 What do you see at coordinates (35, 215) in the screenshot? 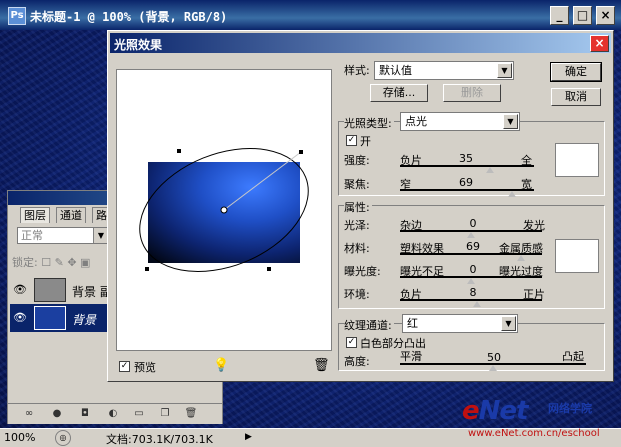
I see `tab-layers: 图层` at bounding box center [35, 215].